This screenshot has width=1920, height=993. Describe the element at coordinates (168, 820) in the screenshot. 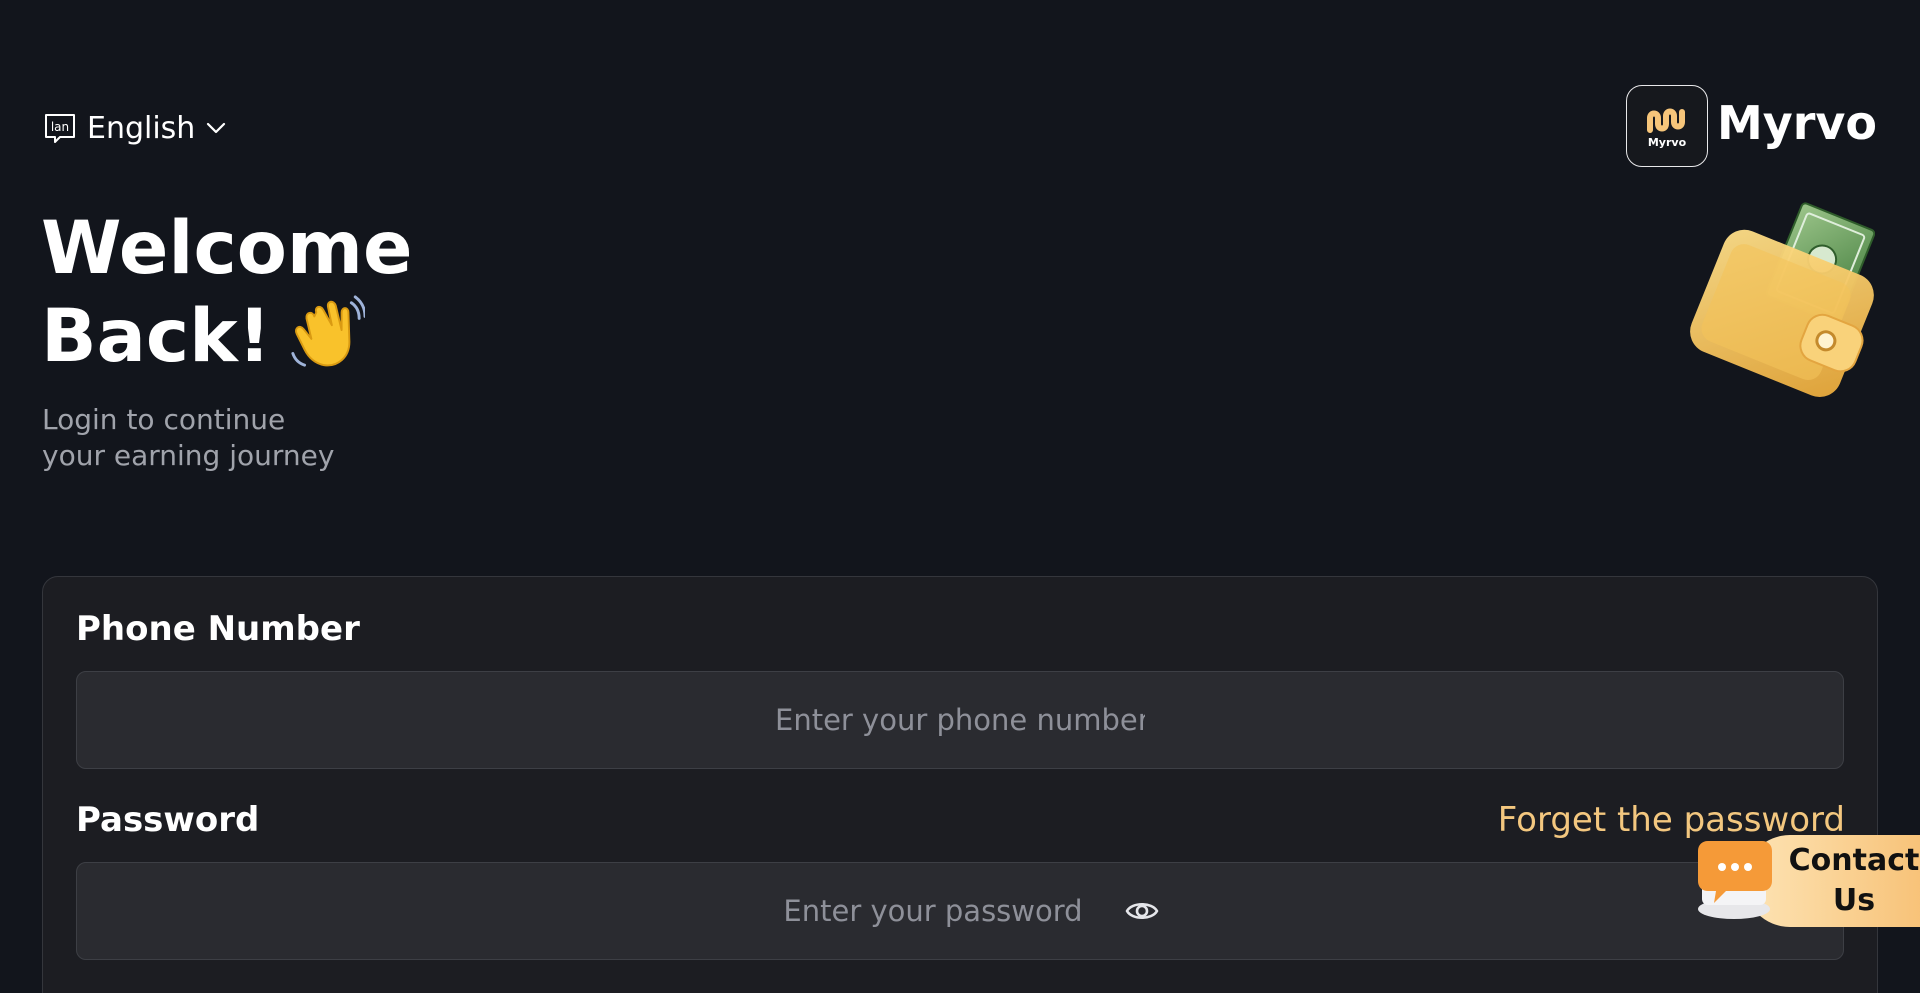

I see `password-label: Password` at that location.